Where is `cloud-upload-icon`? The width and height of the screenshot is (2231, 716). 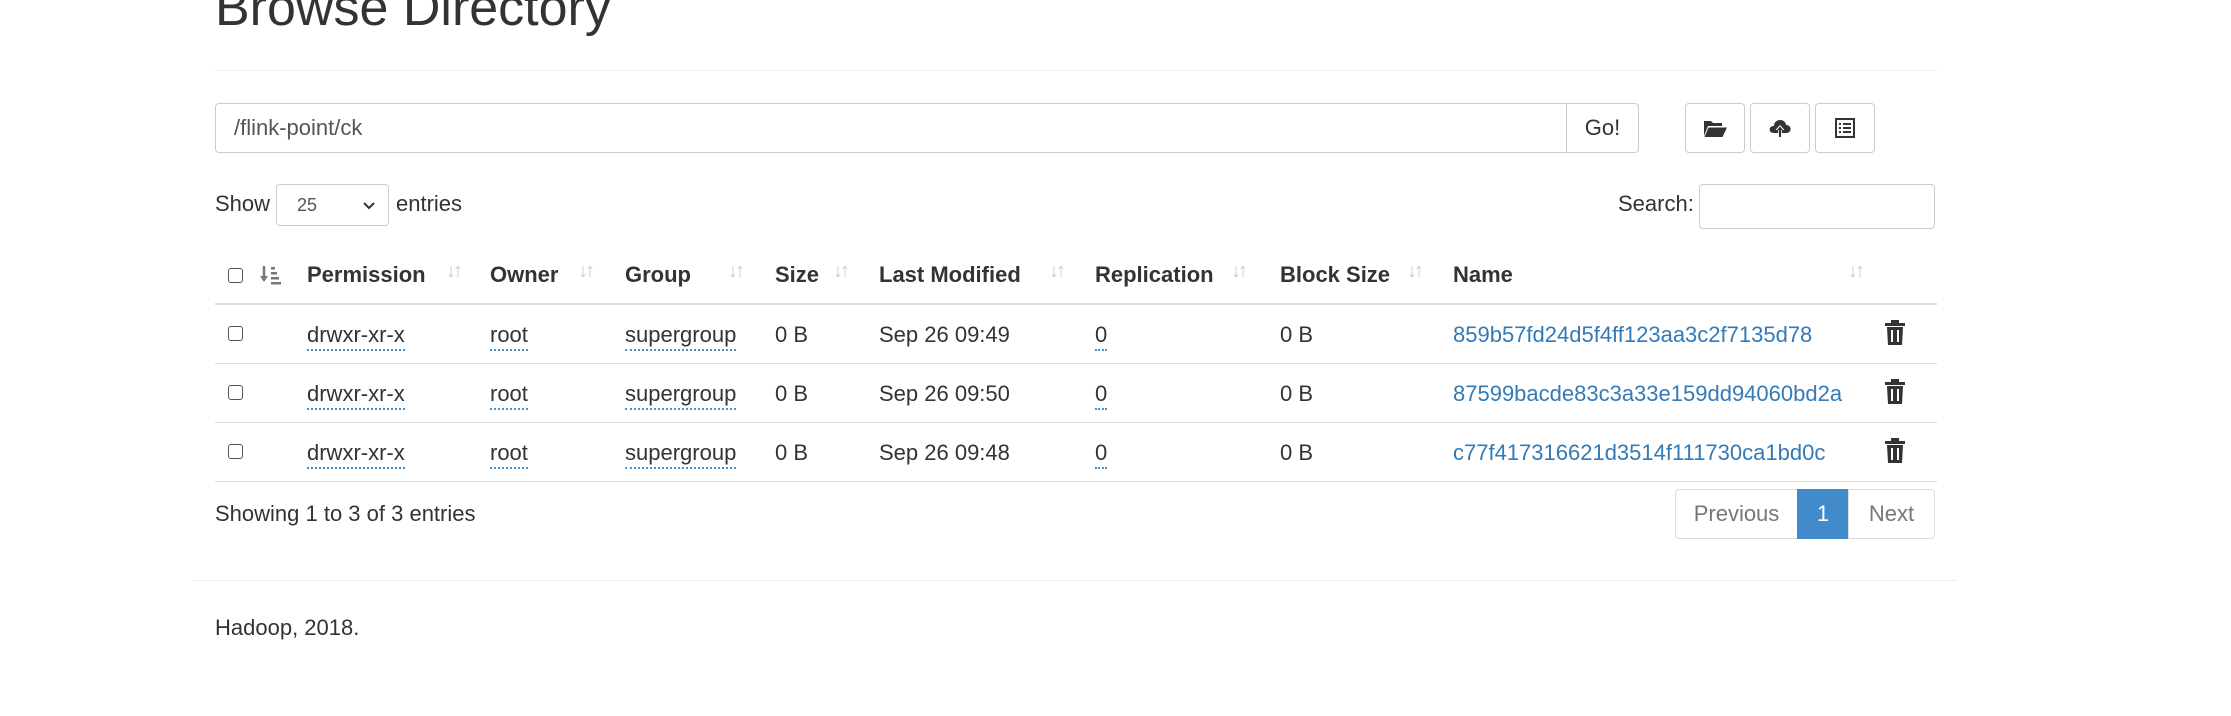
cloud-upload-icon is located at coordinates (1780, 128).